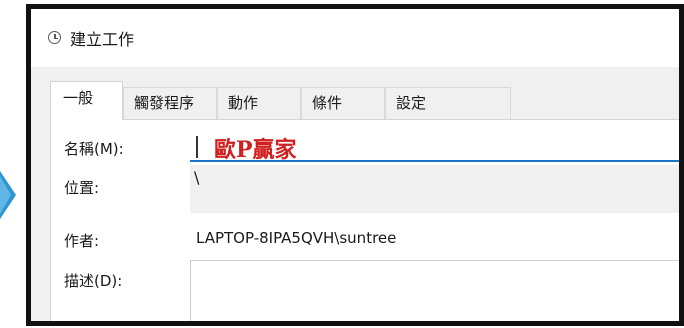  I want to click on tab-actions: 動作, so click(259, 103).